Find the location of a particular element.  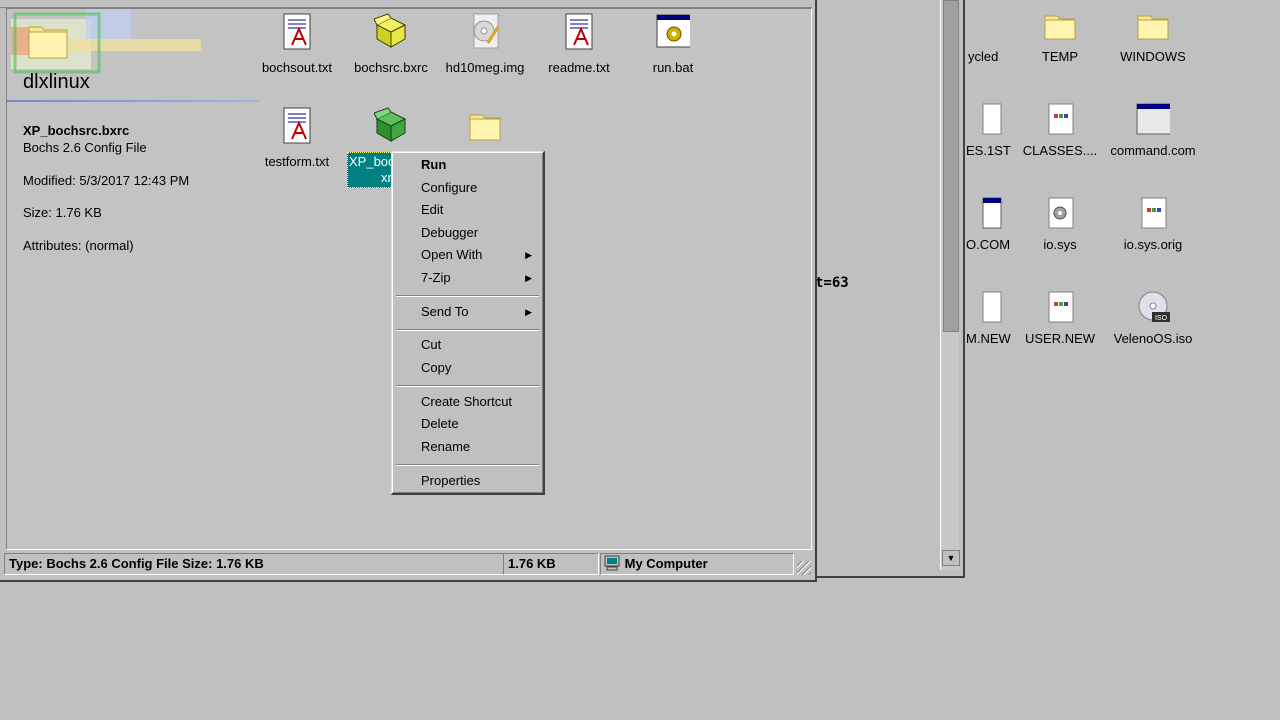

file-bochsrc-bxrc: bochsrc.bxrc is located at coordinates (391, 44).